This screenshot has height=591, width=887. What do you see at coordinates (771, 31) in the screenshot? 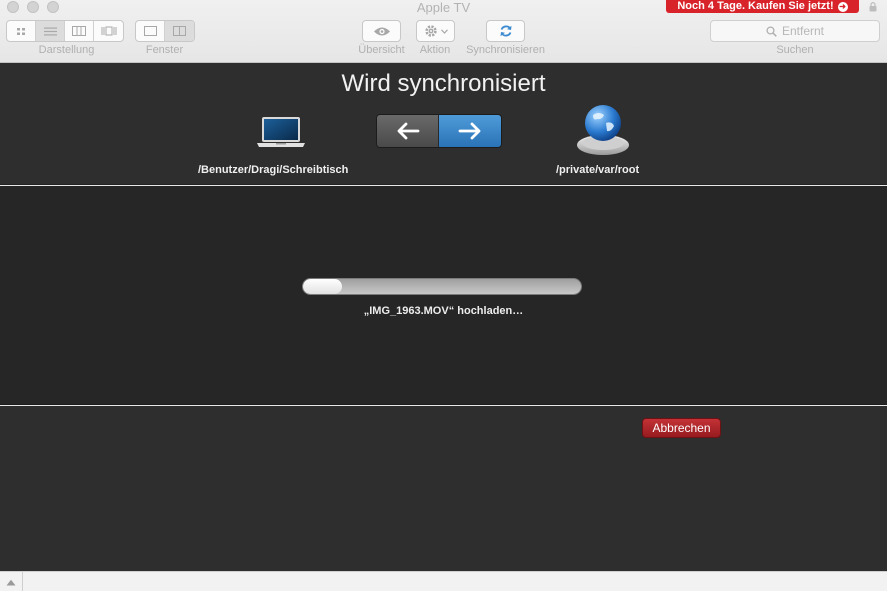
I see `search-icon` at bounding box center [771, 31].